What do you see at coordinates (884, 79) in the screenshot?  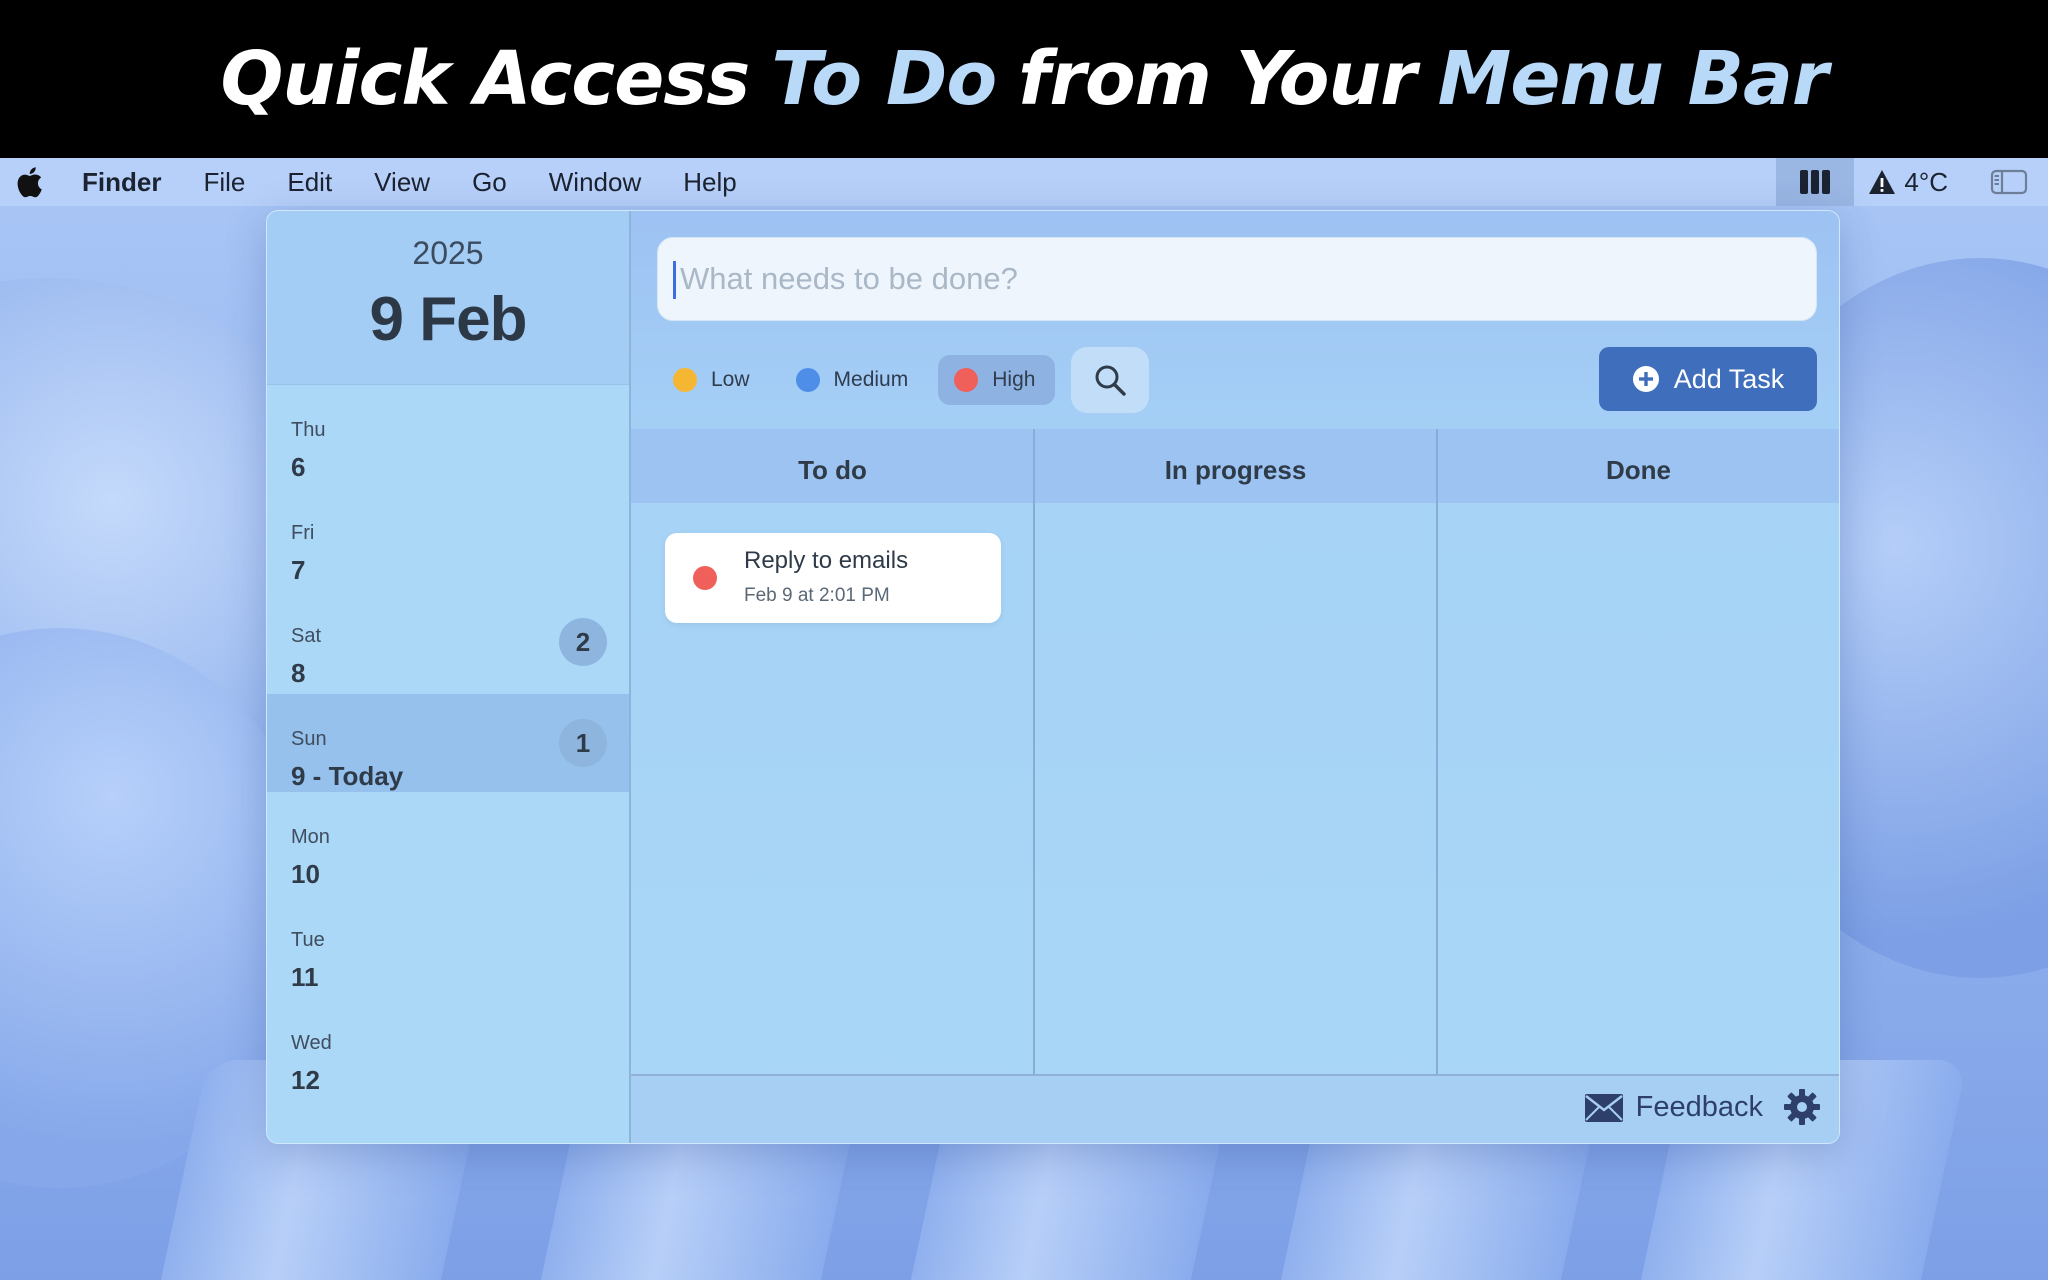 I see `headline-part-2: To Do` at bounding box center [884, 79].